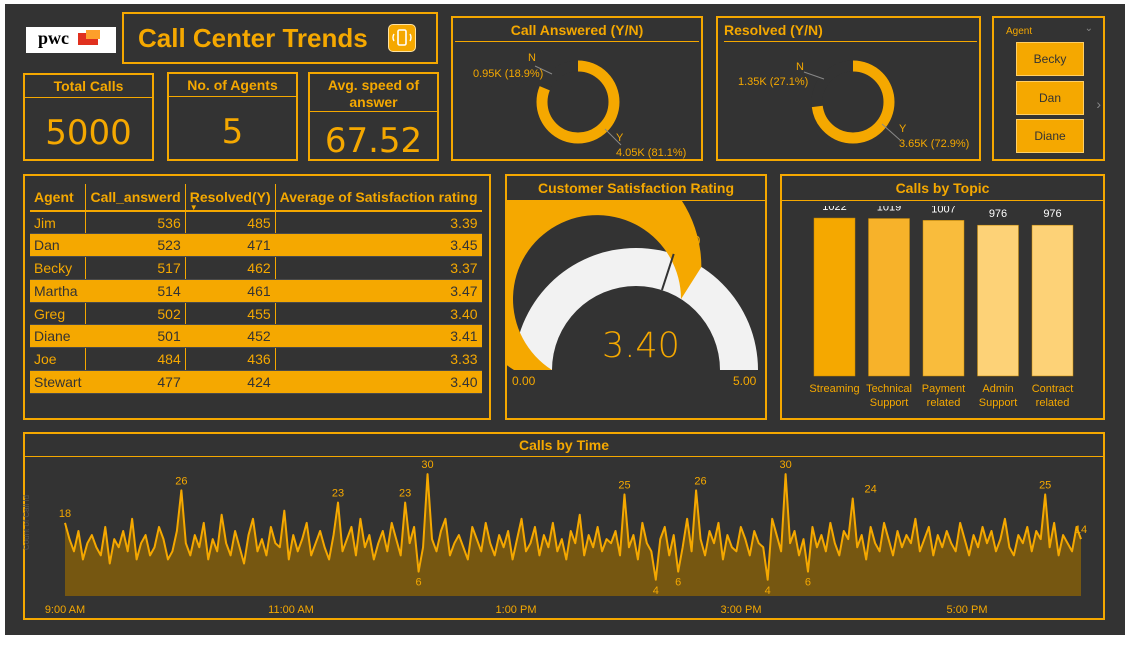 The width and height of the screenshot is (1134, 646). I want to click on table-row: Joe 484 436 3.33, so click(256, 359).